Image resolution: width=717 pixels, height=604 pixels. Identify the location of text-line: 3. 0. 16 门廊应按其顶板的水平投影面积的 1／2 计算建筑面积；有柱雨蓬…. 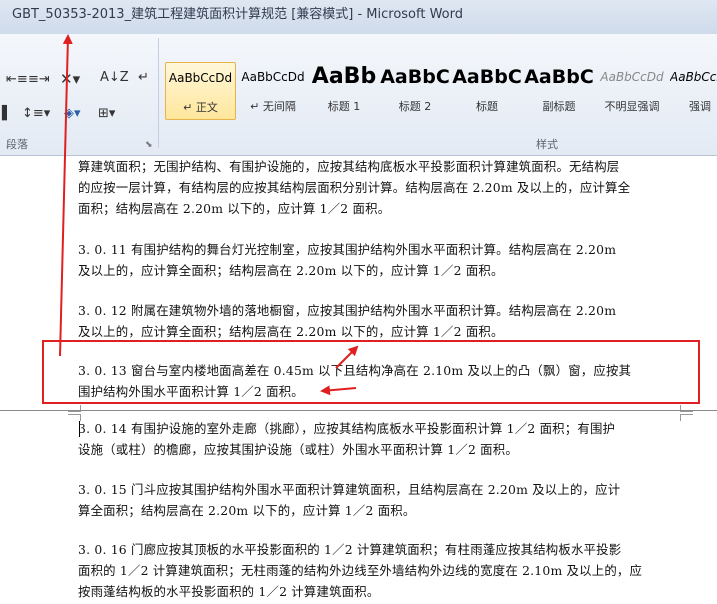
(350, 549).